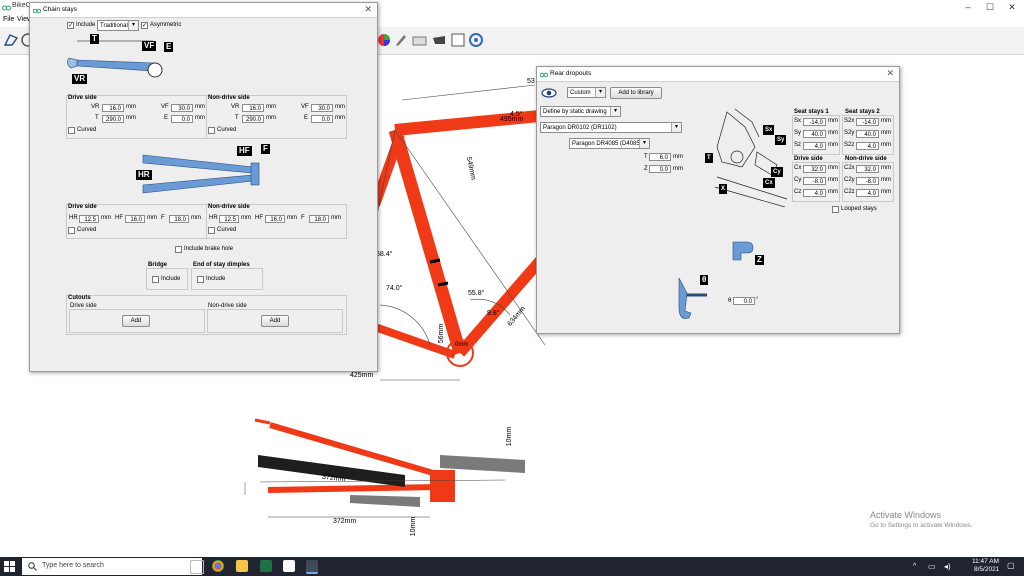 Image resolution: width=1024 pixels, height=576 pixels. Describe the element at coordinates (660, 157) in the screenshot. I see `t-input: 6.0` at that location.